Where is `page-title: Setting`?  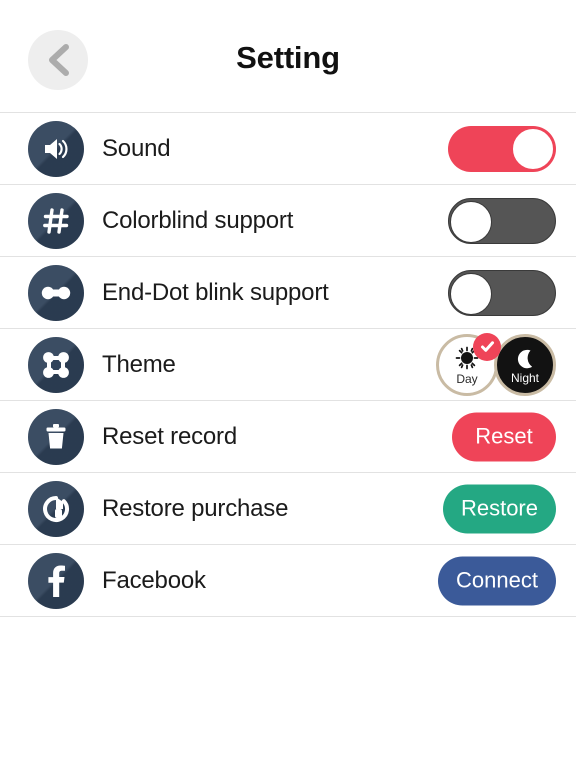
page-title: Setting is located at coordinates (288, 57).